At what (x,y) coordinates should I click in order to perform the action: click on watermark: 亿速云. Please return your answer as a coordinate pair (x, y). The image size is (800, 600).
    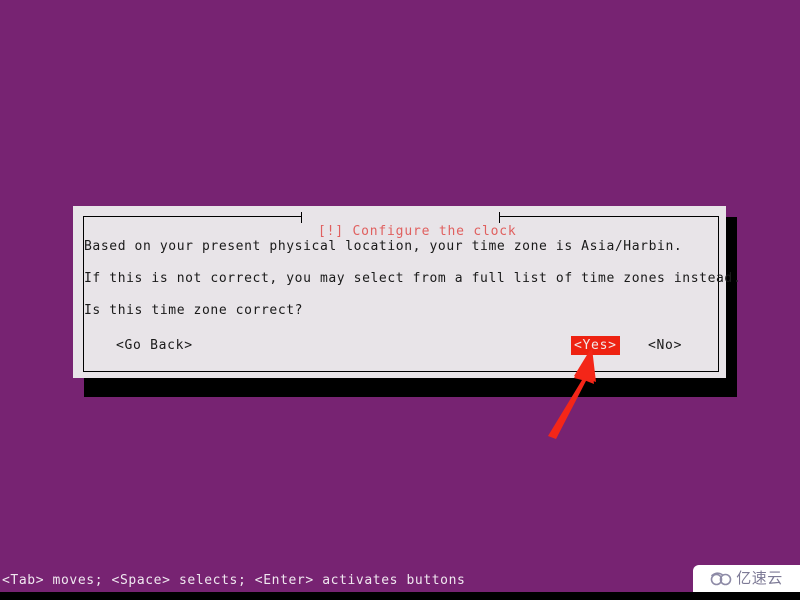
    Looking at the image, I should click on (746, 578).